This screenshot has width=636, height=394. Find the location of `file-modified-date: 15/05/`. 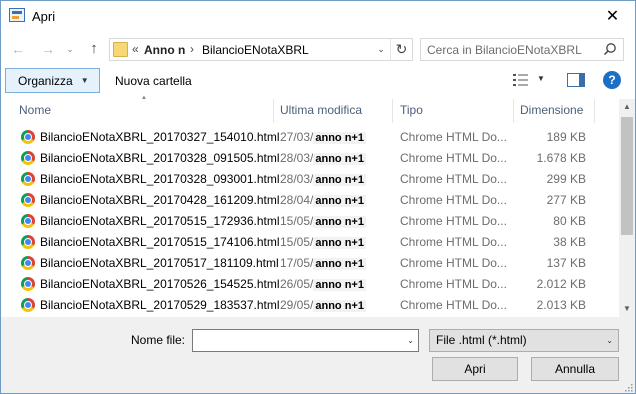

file-modified-date: 15/05/ is located at coordinates (297, 221).